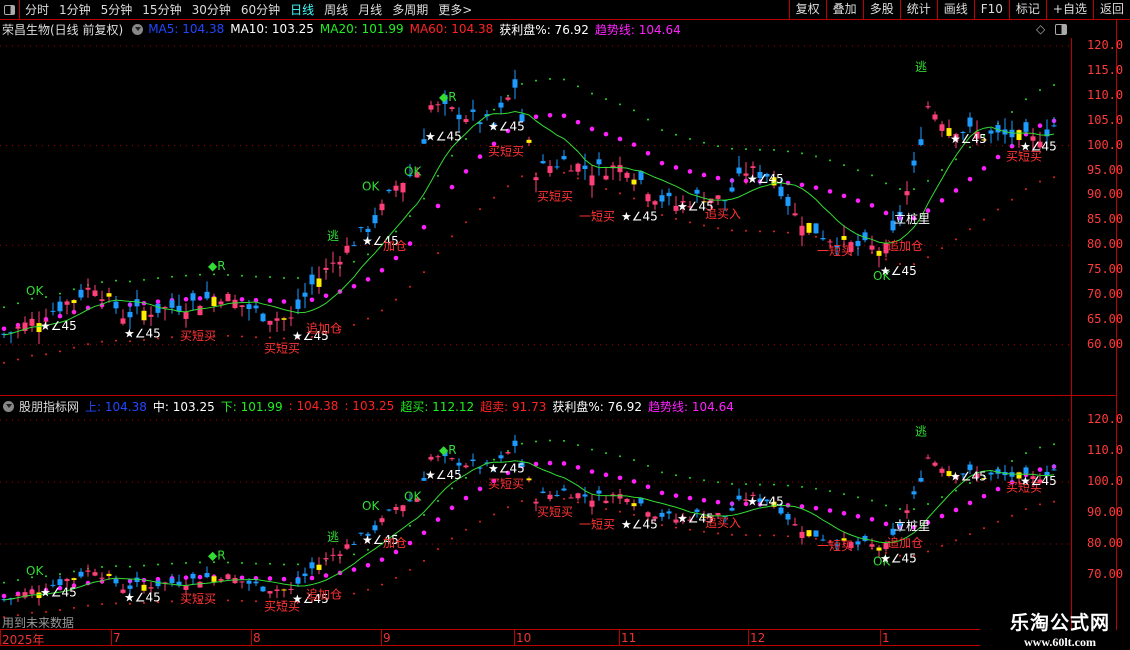  Describe the element at coordinates (506, 152) in the screenshot. I see `signal-label: 买短买` at that location.